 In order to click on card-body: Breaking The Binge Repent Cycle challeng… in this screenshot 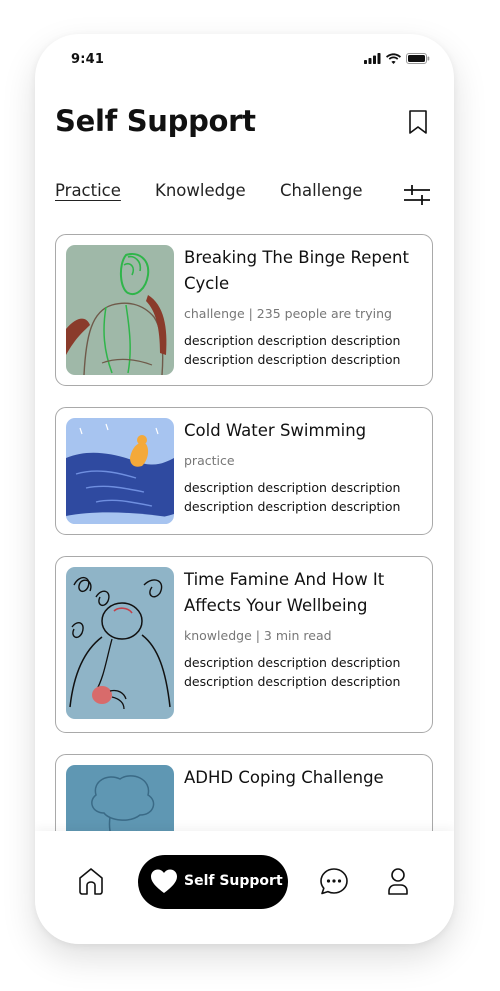, I will do `click(305, 307)`.